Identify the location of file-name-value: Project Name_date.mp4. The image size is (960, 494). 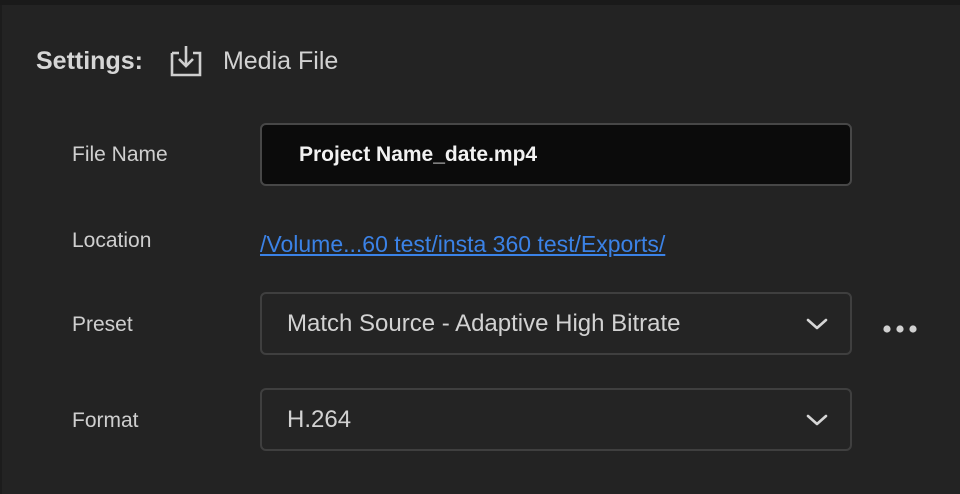
(418, 154).